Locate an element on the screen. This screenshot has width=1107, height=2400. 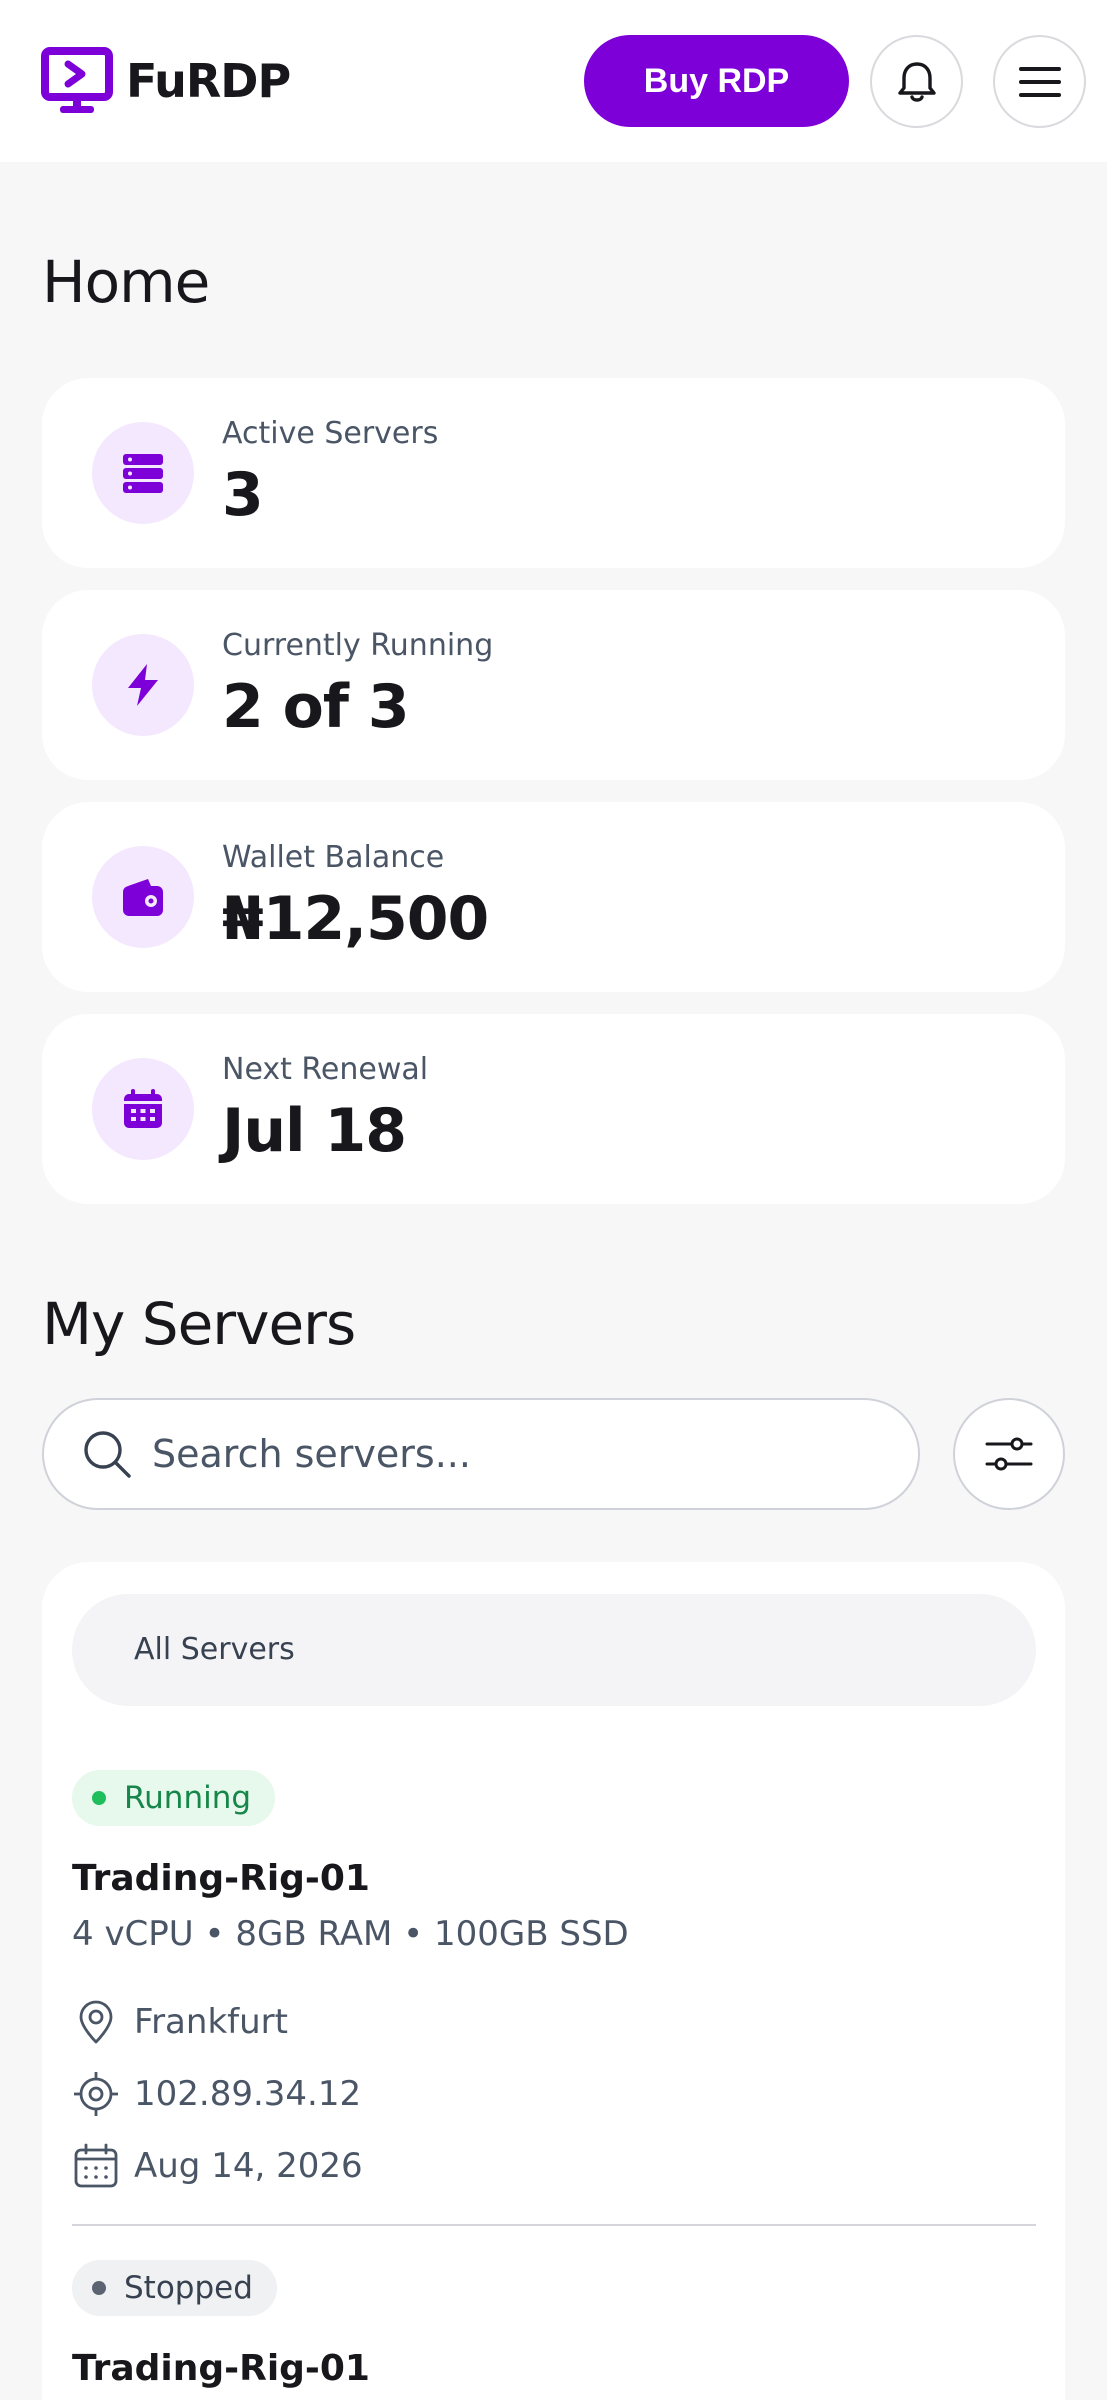
status-label: Stopped is located at coordinates (188, 2288).